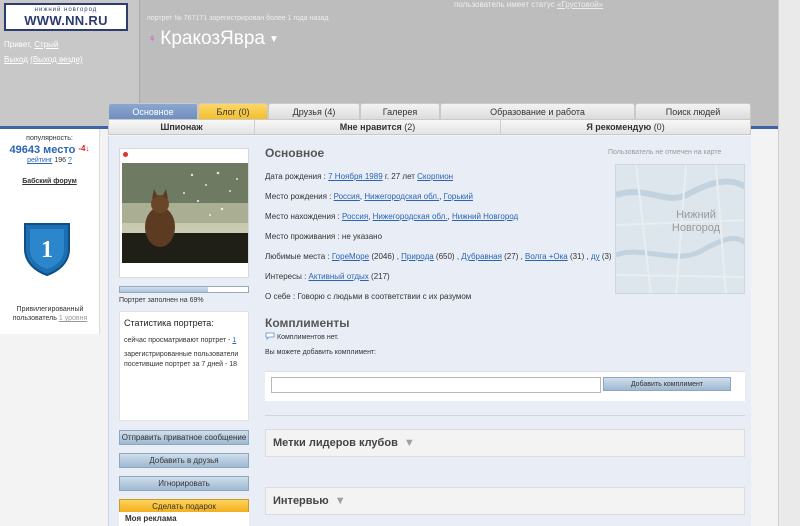 This screenshot has height=526, width=800. I want to click on club-leaders-title: Метки лидеров клубов, so click(335, 443).